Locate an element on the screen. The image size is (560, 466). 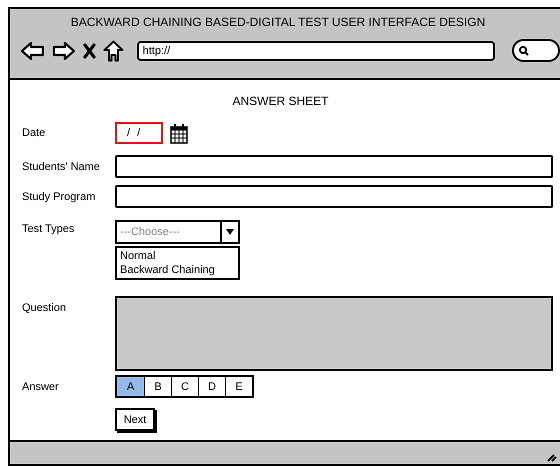
field-label: Study Program is located at coordinates (59, 196).